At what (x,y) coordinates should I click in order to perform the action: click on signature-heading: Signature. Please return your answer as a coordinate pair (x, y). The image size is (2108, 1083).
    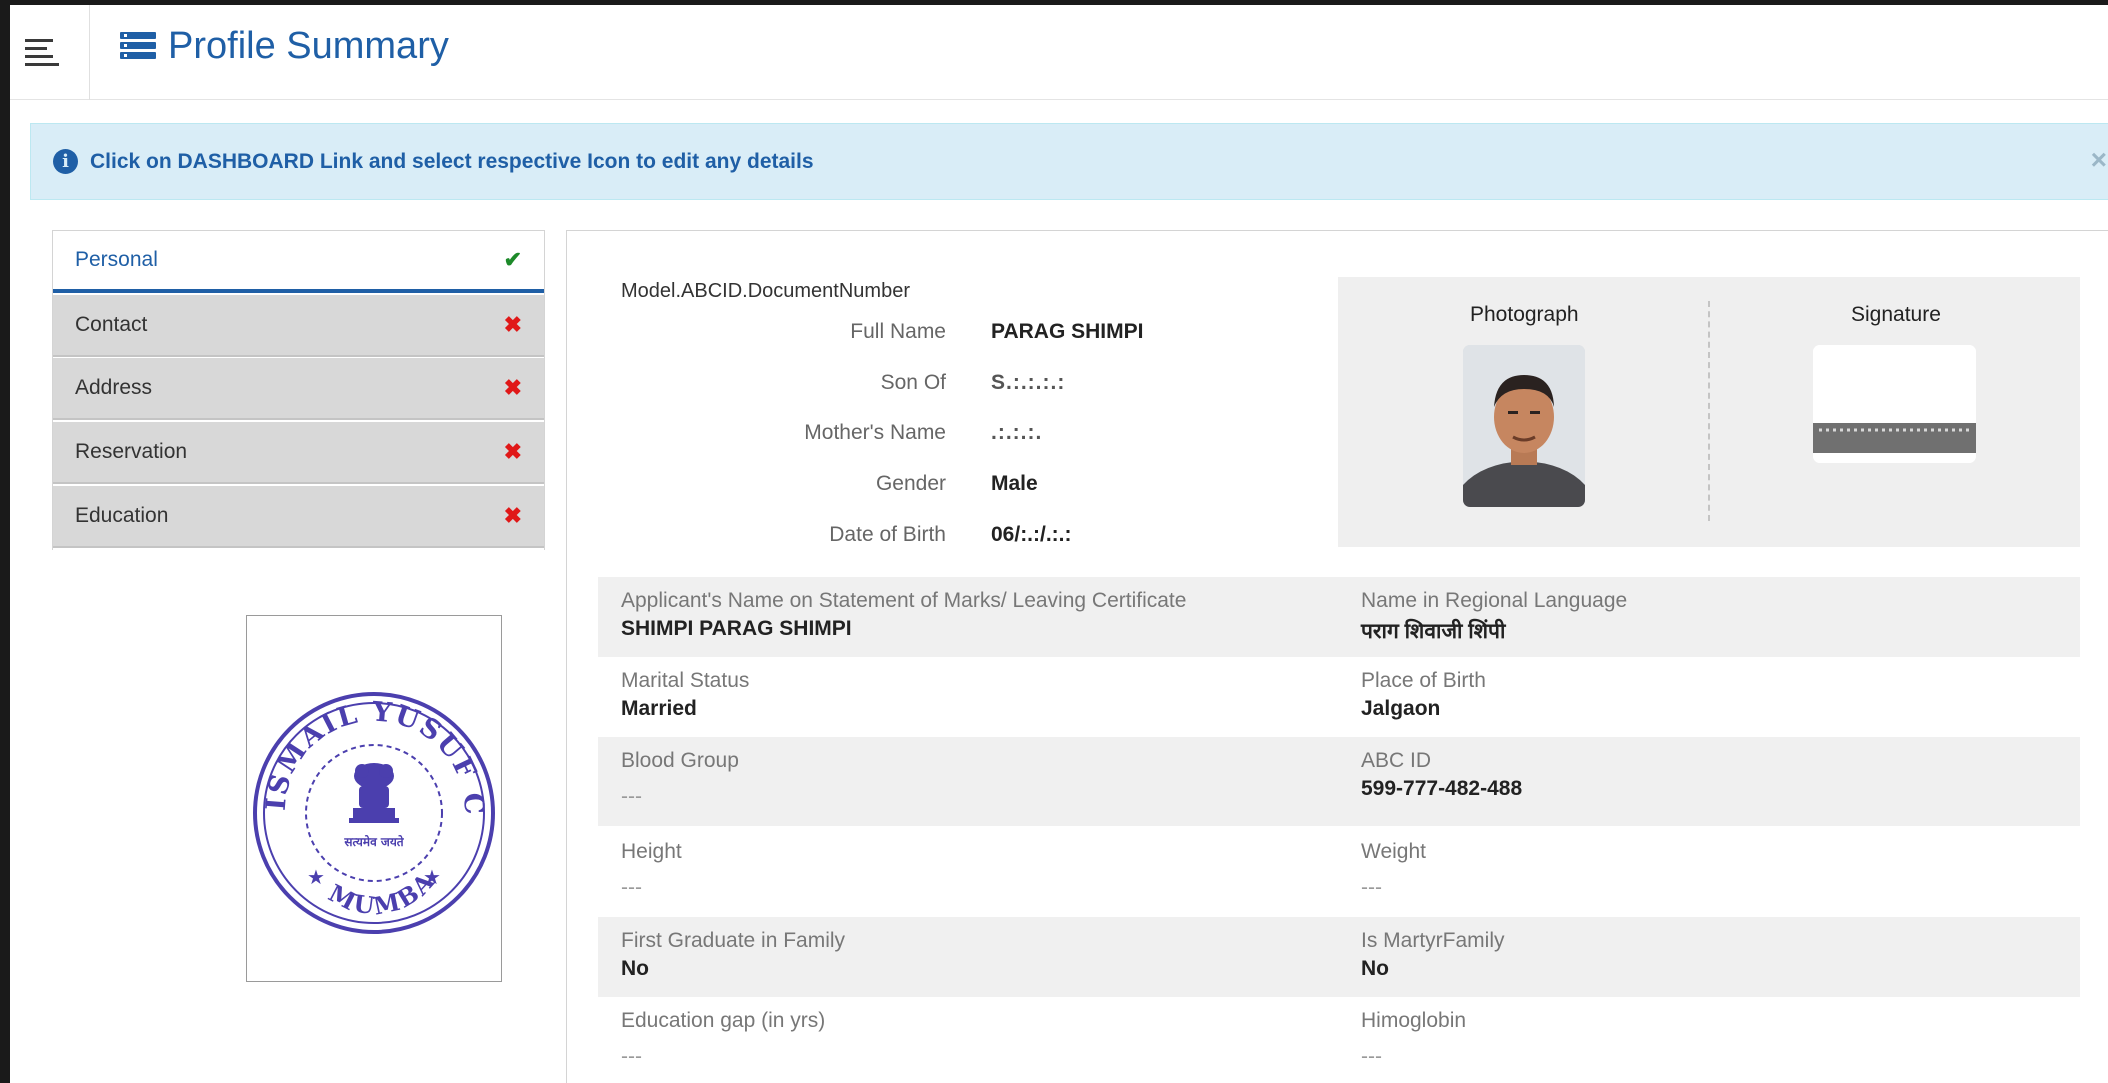
    Looking at the image, I should click on (1896, 314).